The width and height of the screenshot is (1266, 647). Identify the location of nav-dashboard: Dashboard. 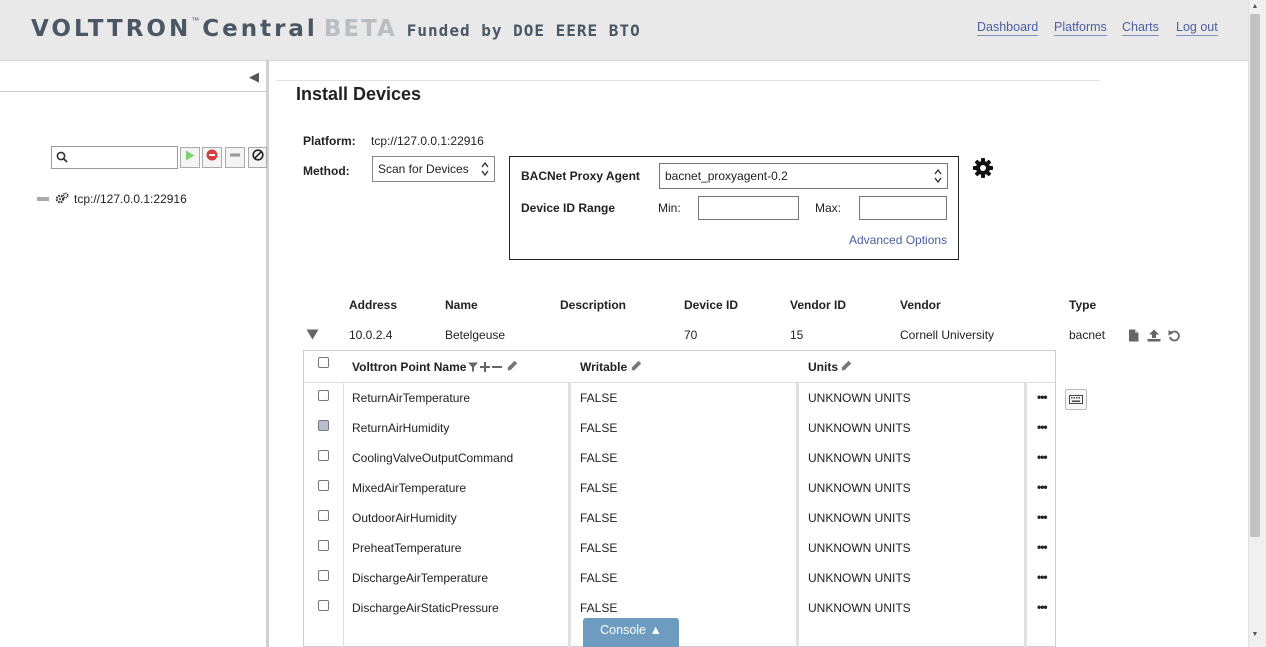
(1008, 28).